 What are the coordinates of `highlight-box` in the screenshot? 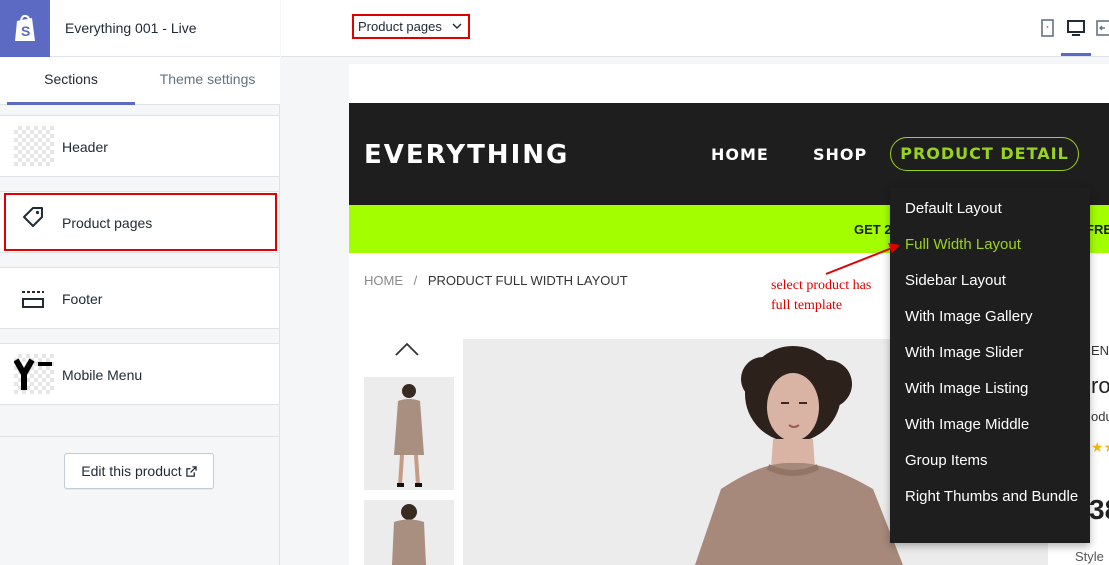 It's located at (140, 222).